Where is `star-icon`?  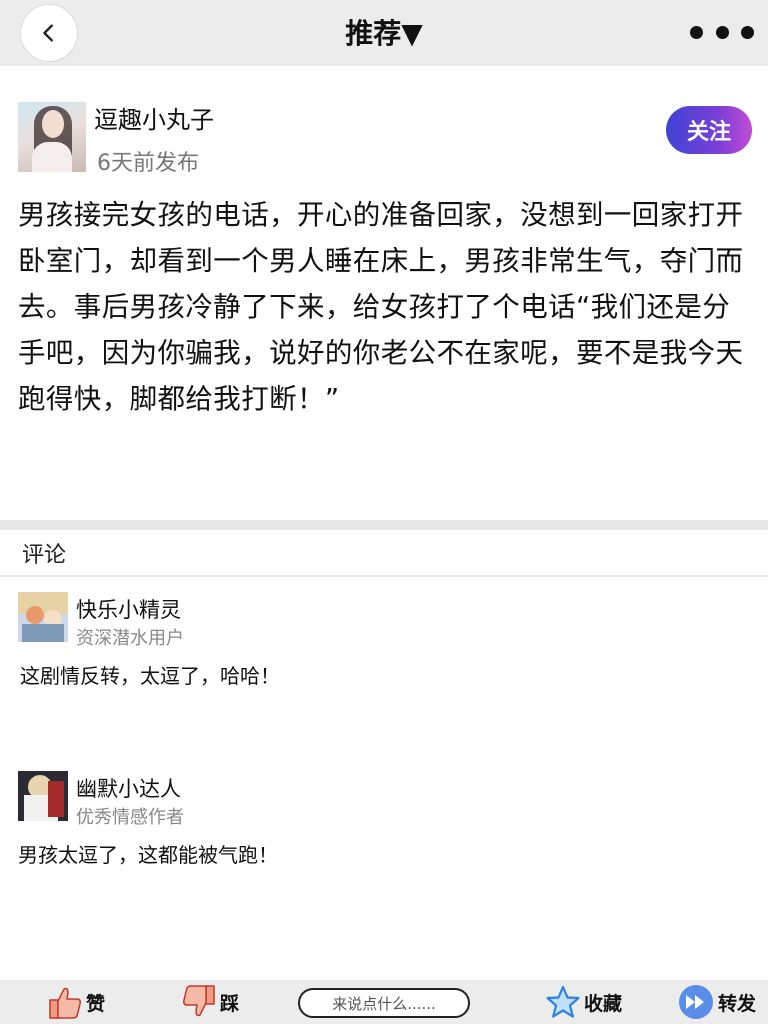 star-icon is located at coordinates (563, 1002).